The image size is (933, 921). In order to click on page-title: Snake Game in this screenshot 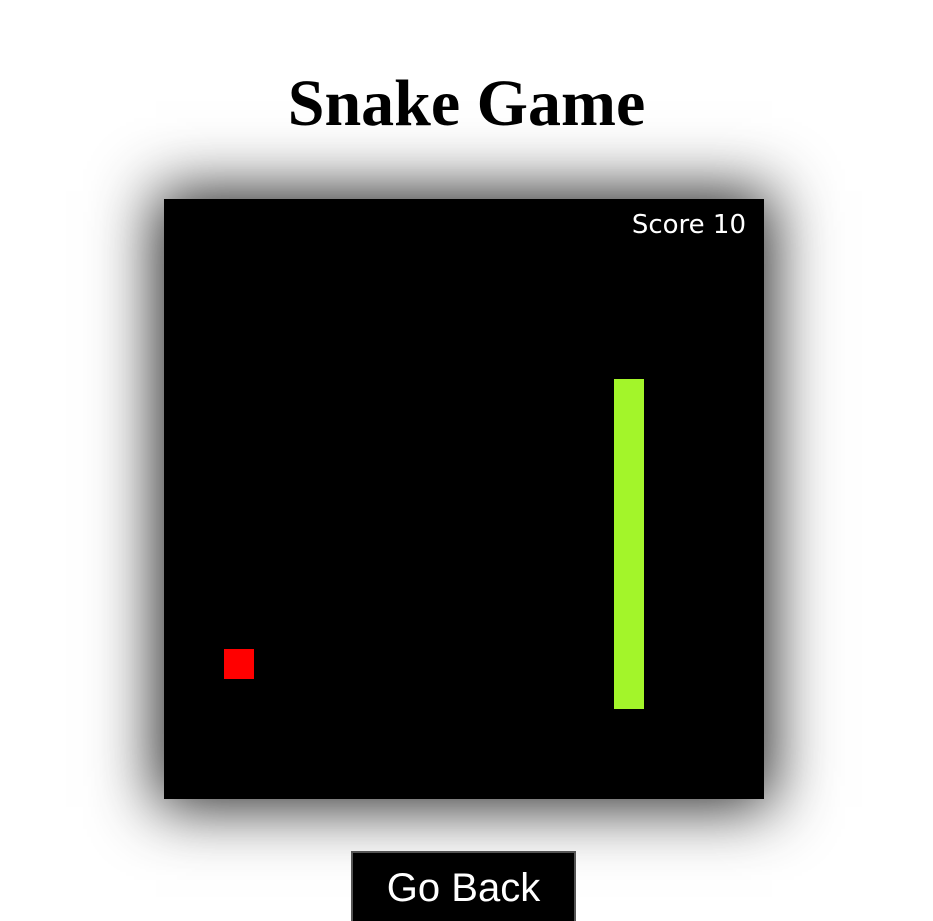, I will do `click(466, 103)`.